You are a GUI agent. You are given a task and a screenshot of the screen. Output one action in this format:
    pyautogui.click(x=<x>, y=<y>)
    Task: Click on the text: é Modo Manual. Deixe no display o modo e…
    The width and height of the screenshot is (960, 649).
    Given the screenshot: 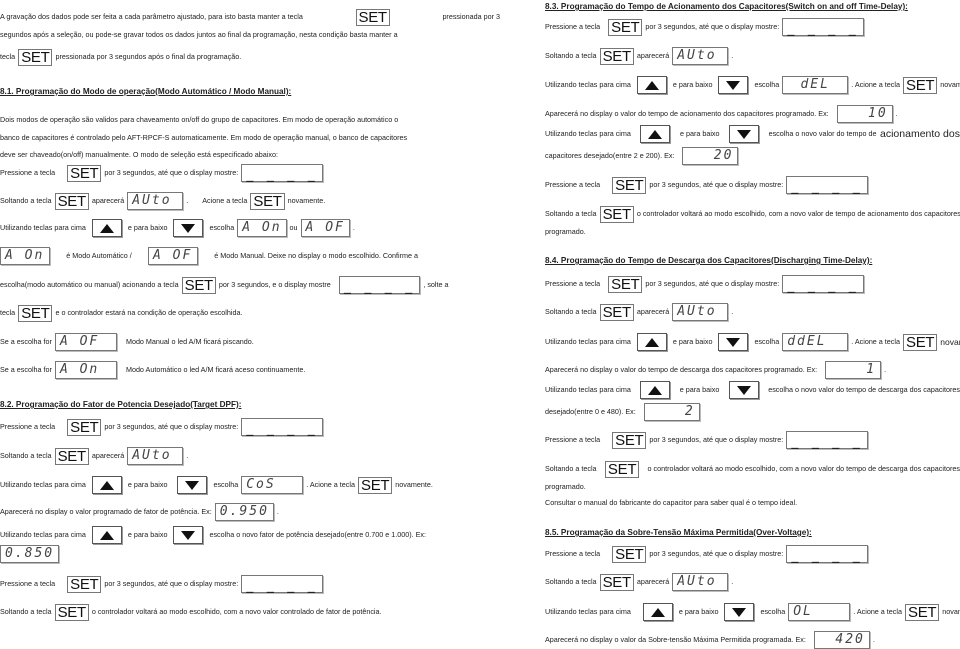 What is the action you would take?
    pyautogui.click(x=316, y=255)
    